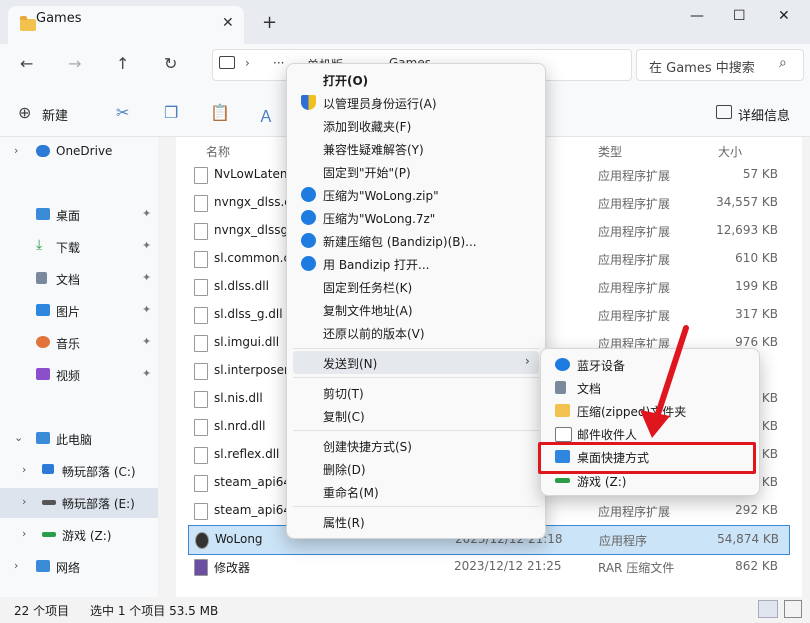 This screenshot has height=623, width=810. Describe the element at coordinates (74, 63) in the screenshot. I see `forward-button: →` at that location.